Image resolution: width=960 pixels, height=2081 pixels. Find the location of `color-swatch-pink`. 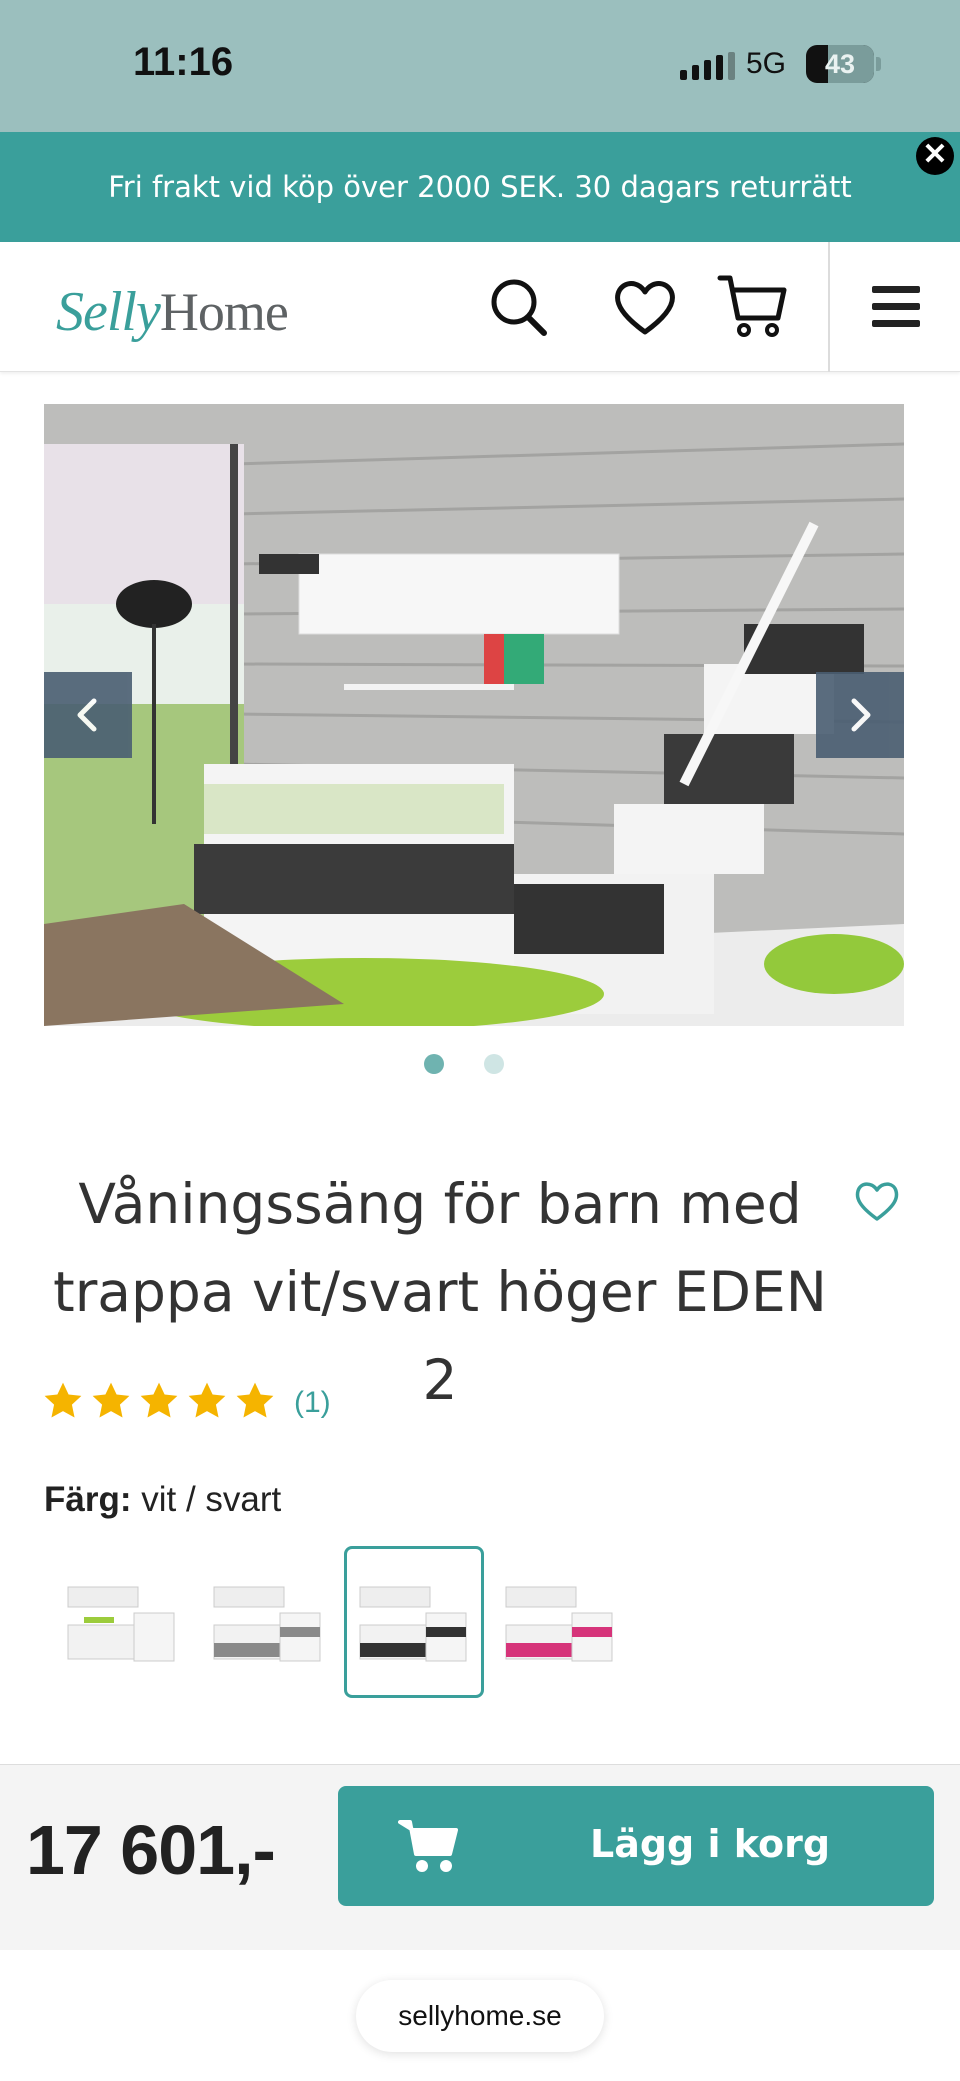

color-swatch-pink is located at coordinates (560, 1622).